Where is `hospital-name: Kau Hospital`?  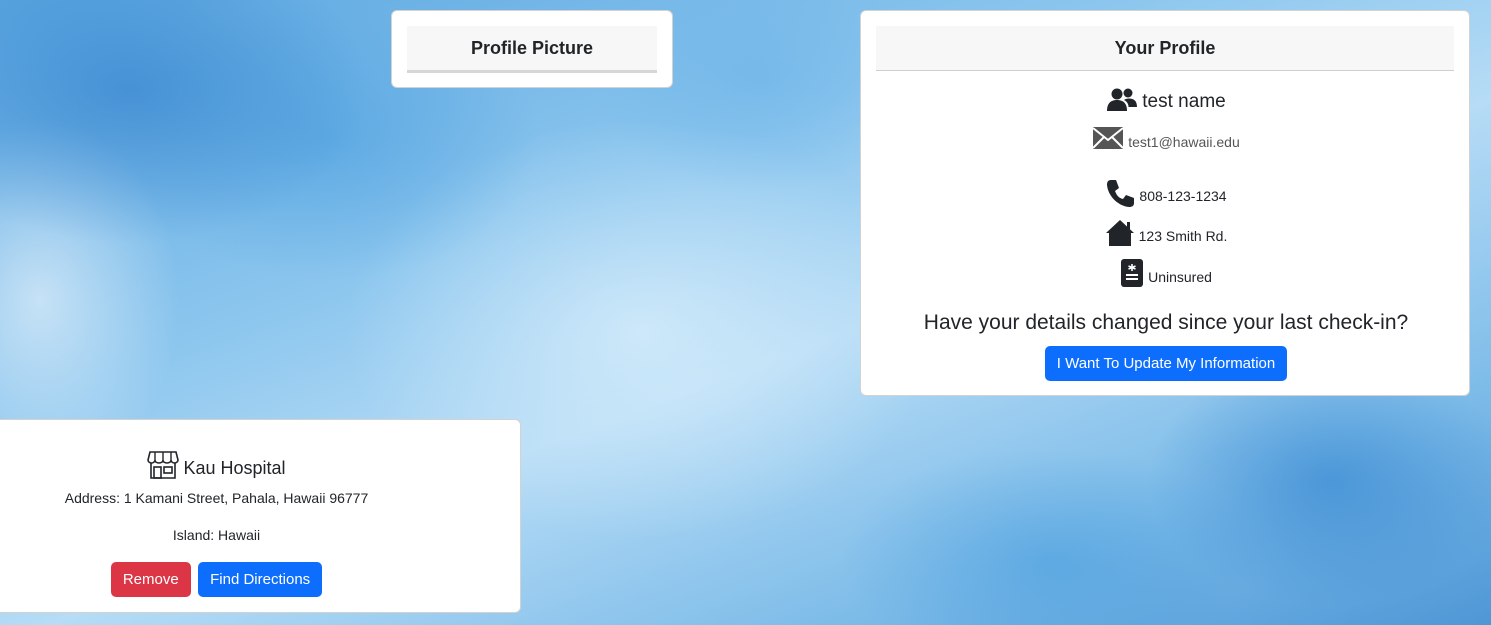 hospital-name: Kau Hospital is located at coordinates (234, 467).